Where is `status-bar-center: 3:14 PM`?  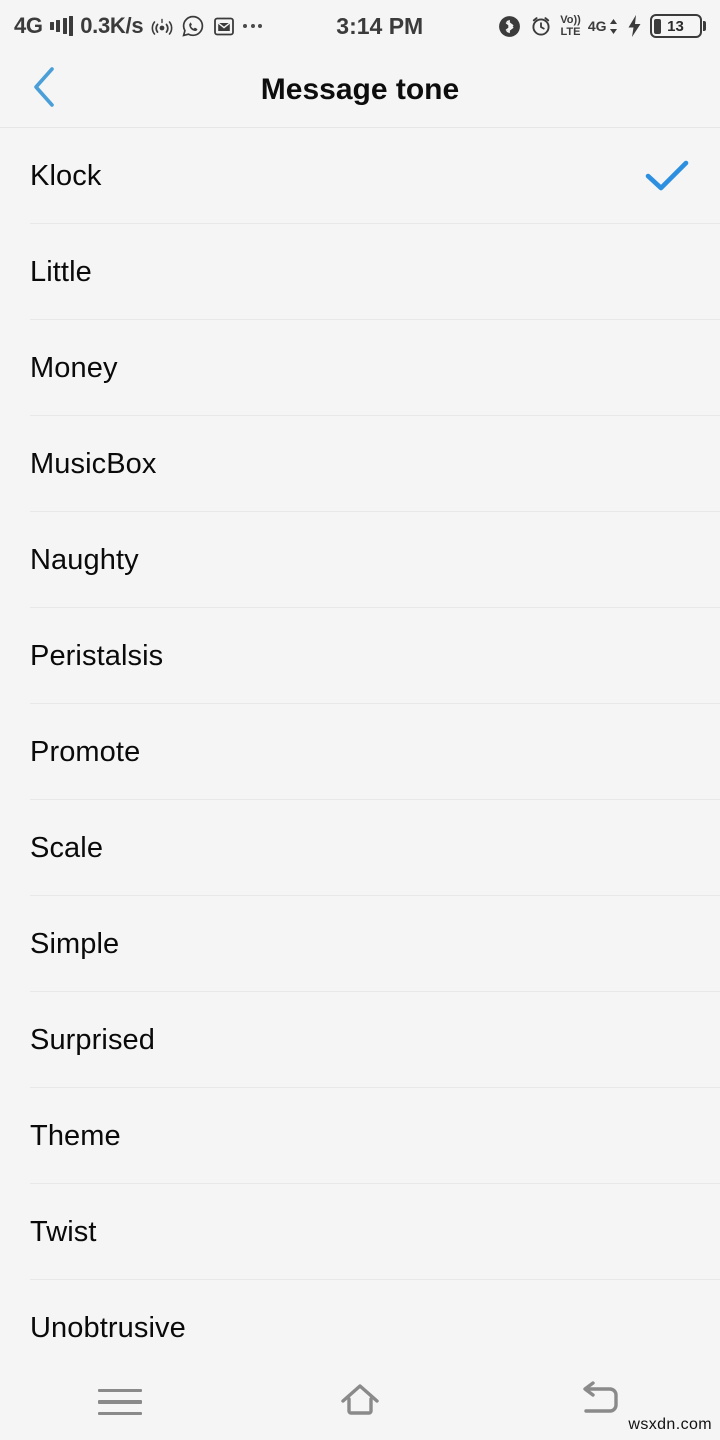 status-bar-center: 3:14 PM is located at coordinates (379, 26).